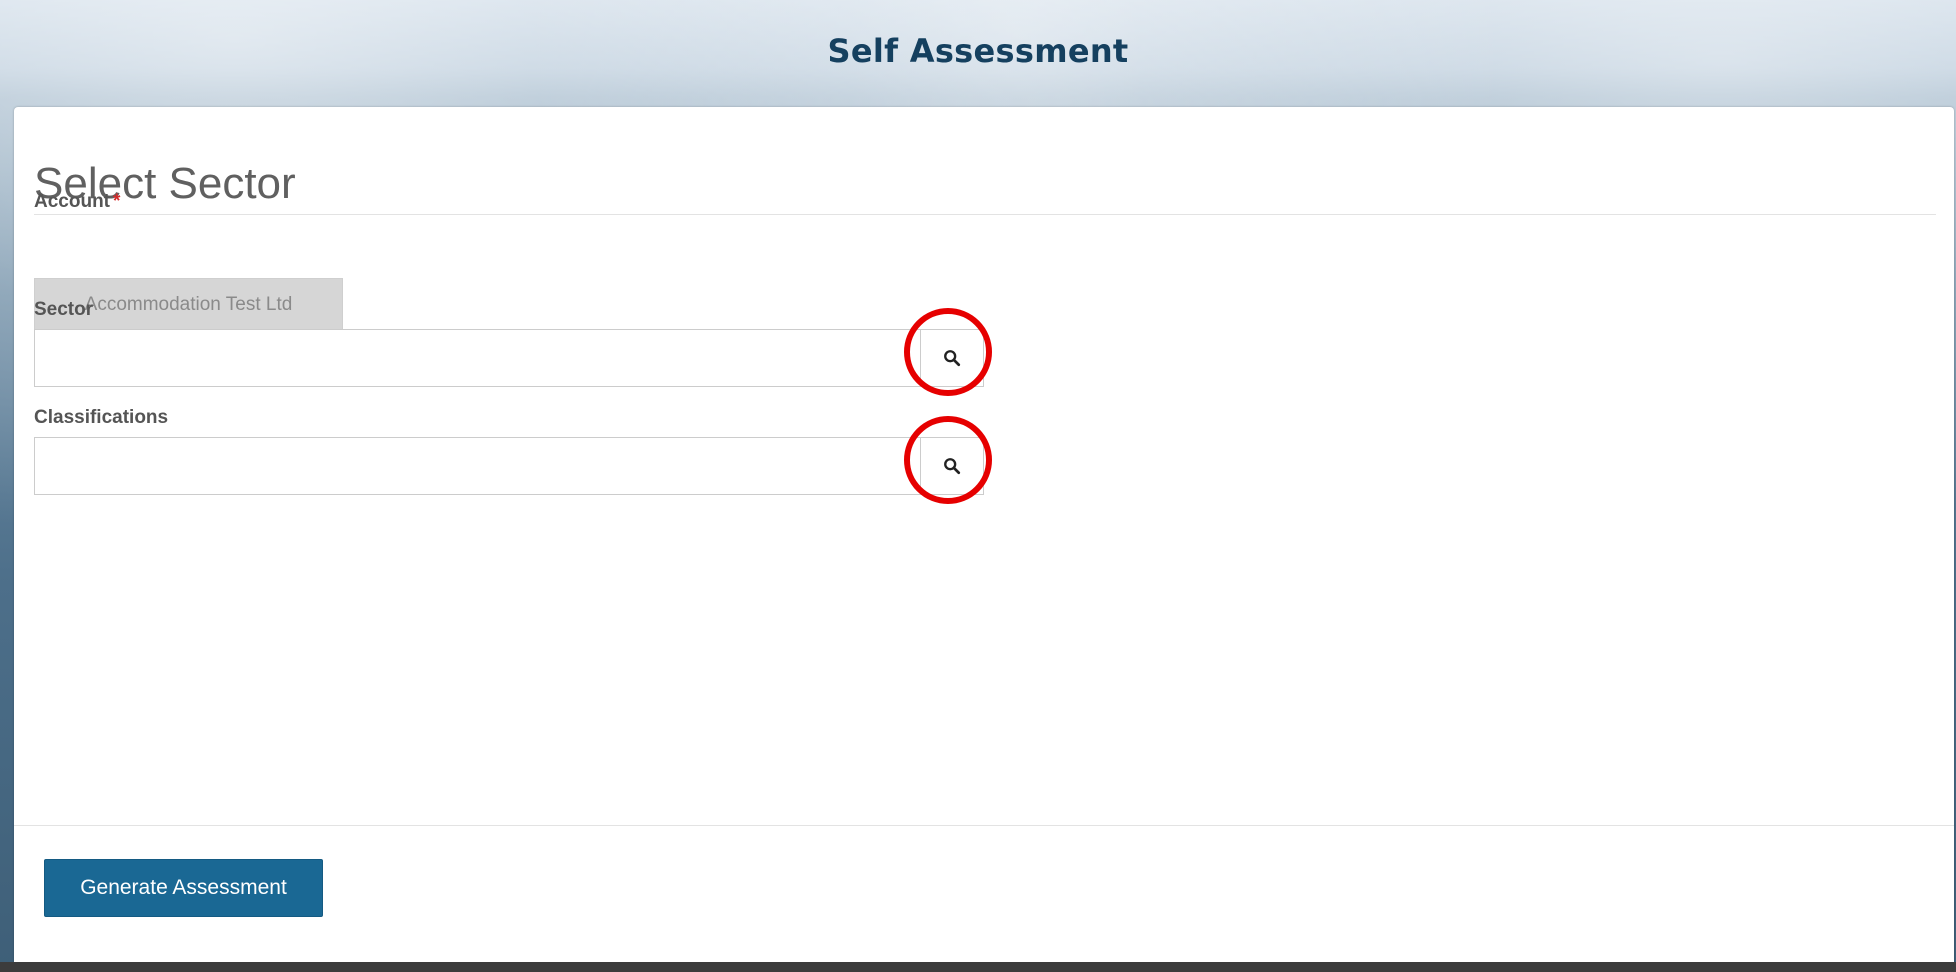 The image size is (1956, 972). I want to click on sector-lookup-button, so click(948, 352).